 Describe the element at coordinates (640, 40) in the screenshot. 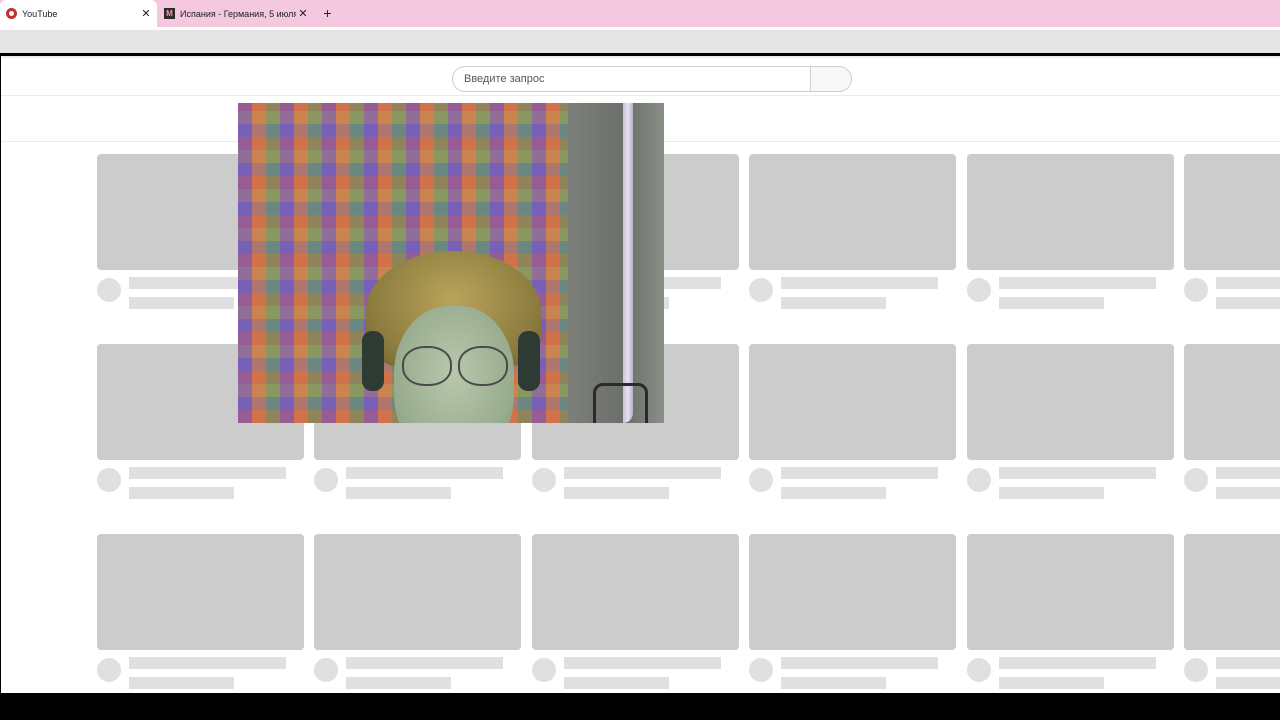

I see `browser-toolbar` at that location.